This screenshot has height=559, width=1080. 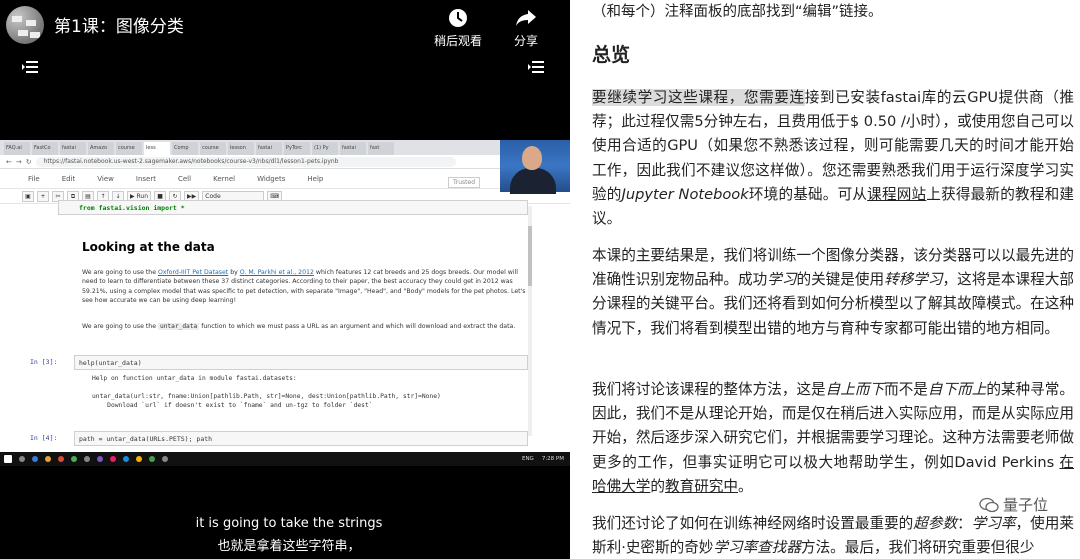 I want to click on browser-tab: fast, so click(x=381, y=148).